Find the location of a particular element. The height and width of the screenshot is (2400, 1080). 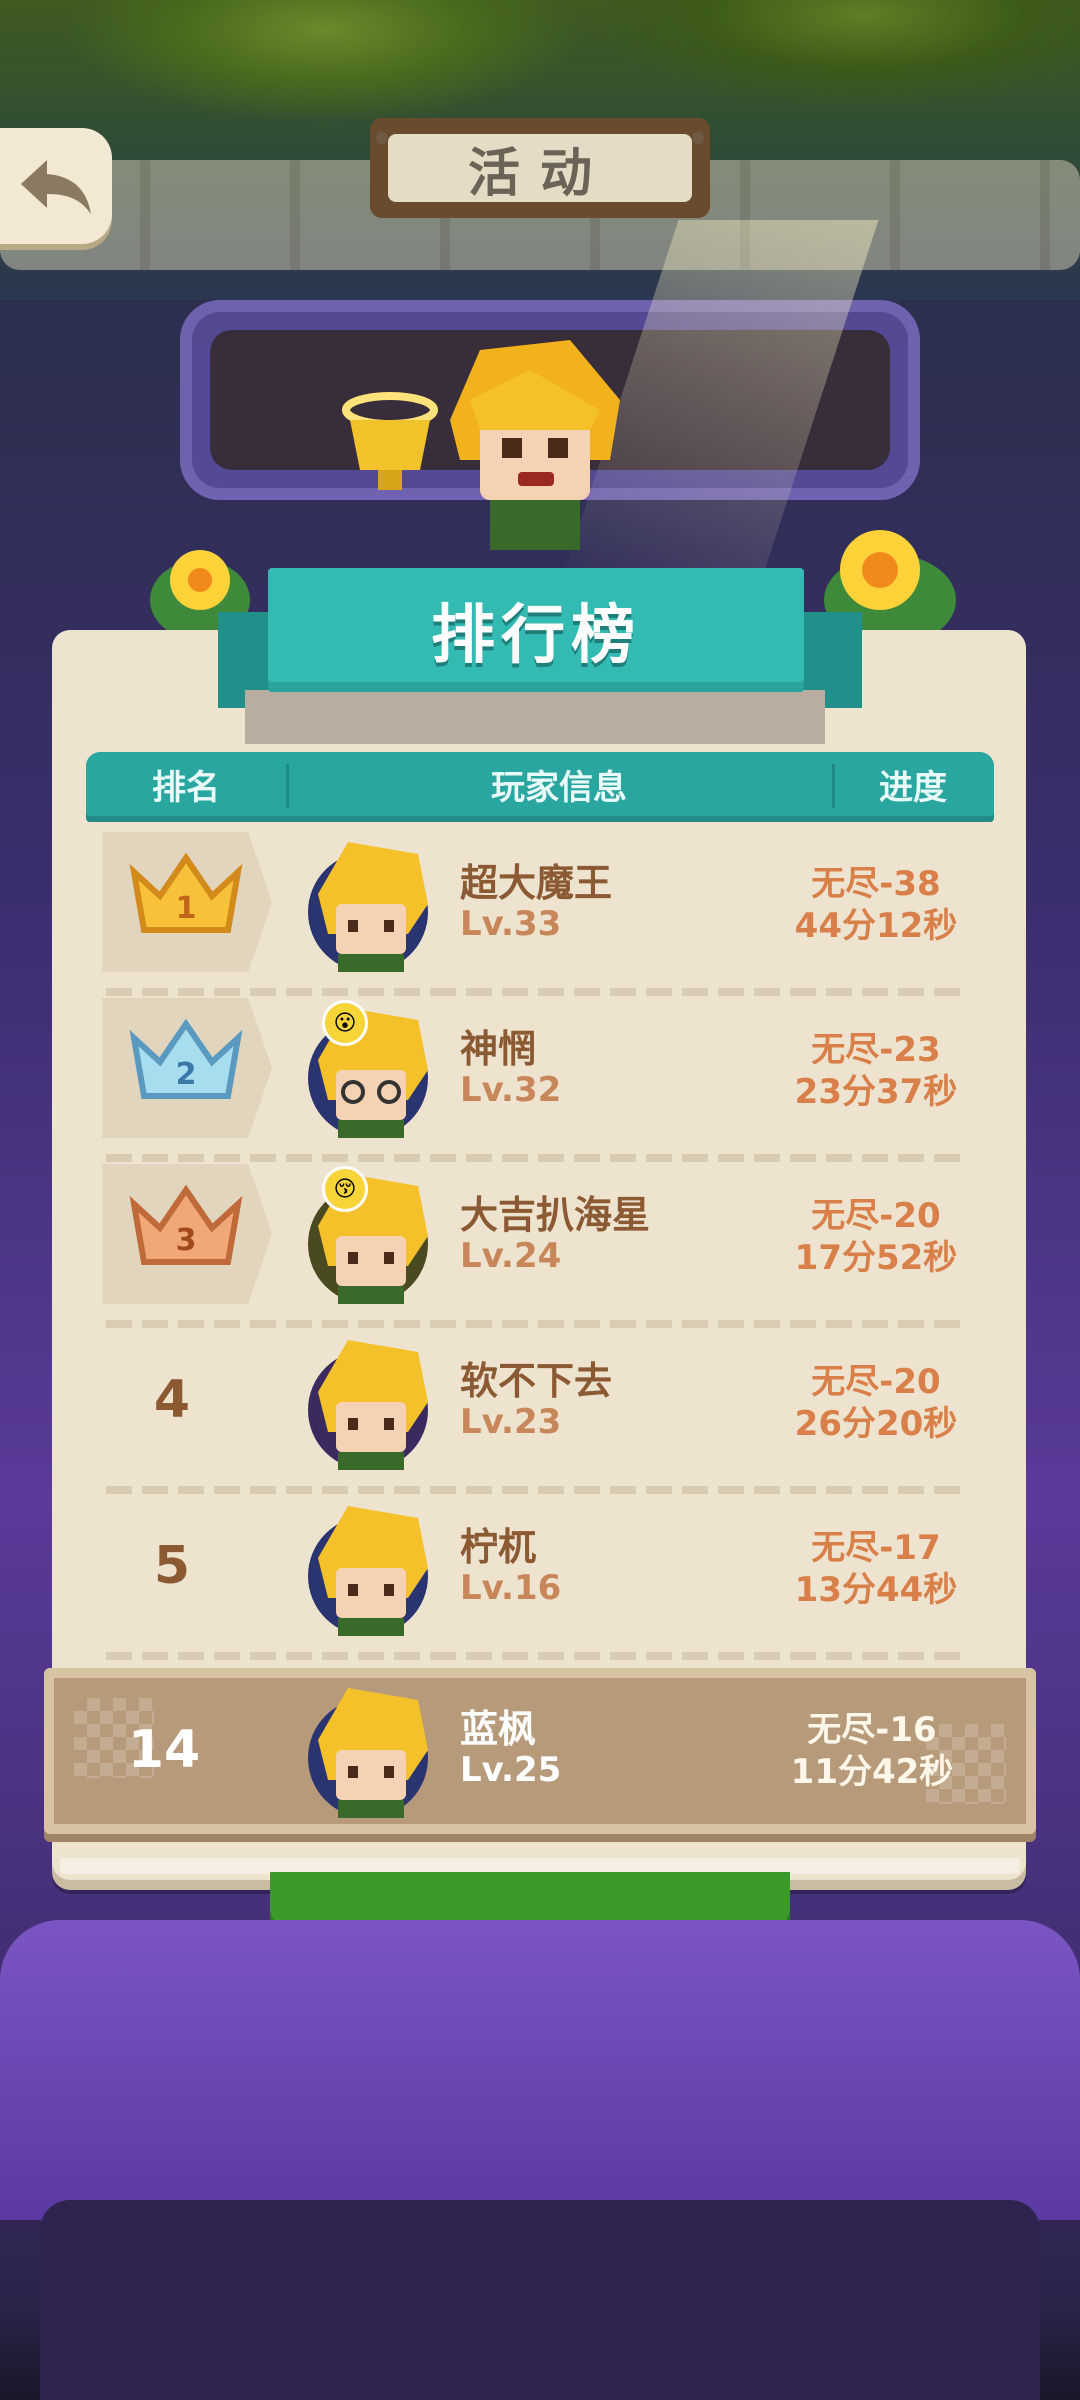

player-level: Lv.16 is located at coordinates (511, 1588).